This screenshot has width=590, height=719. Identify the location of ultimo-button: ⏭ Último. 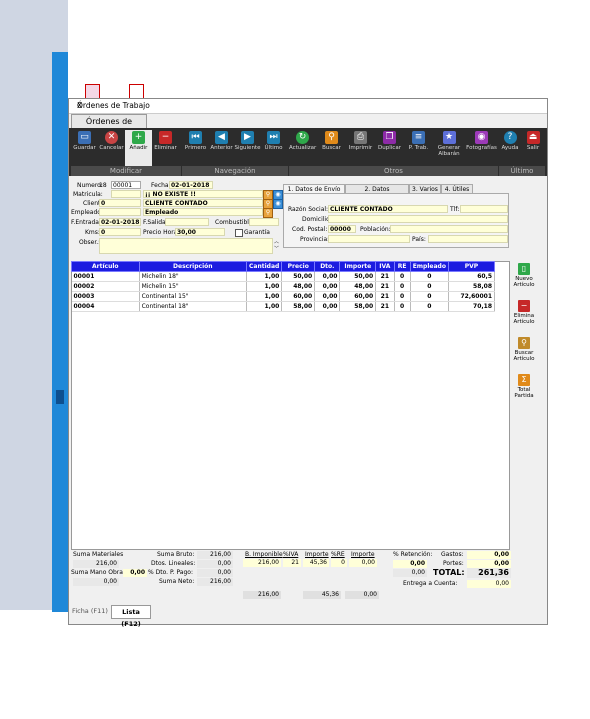
(273, 148).